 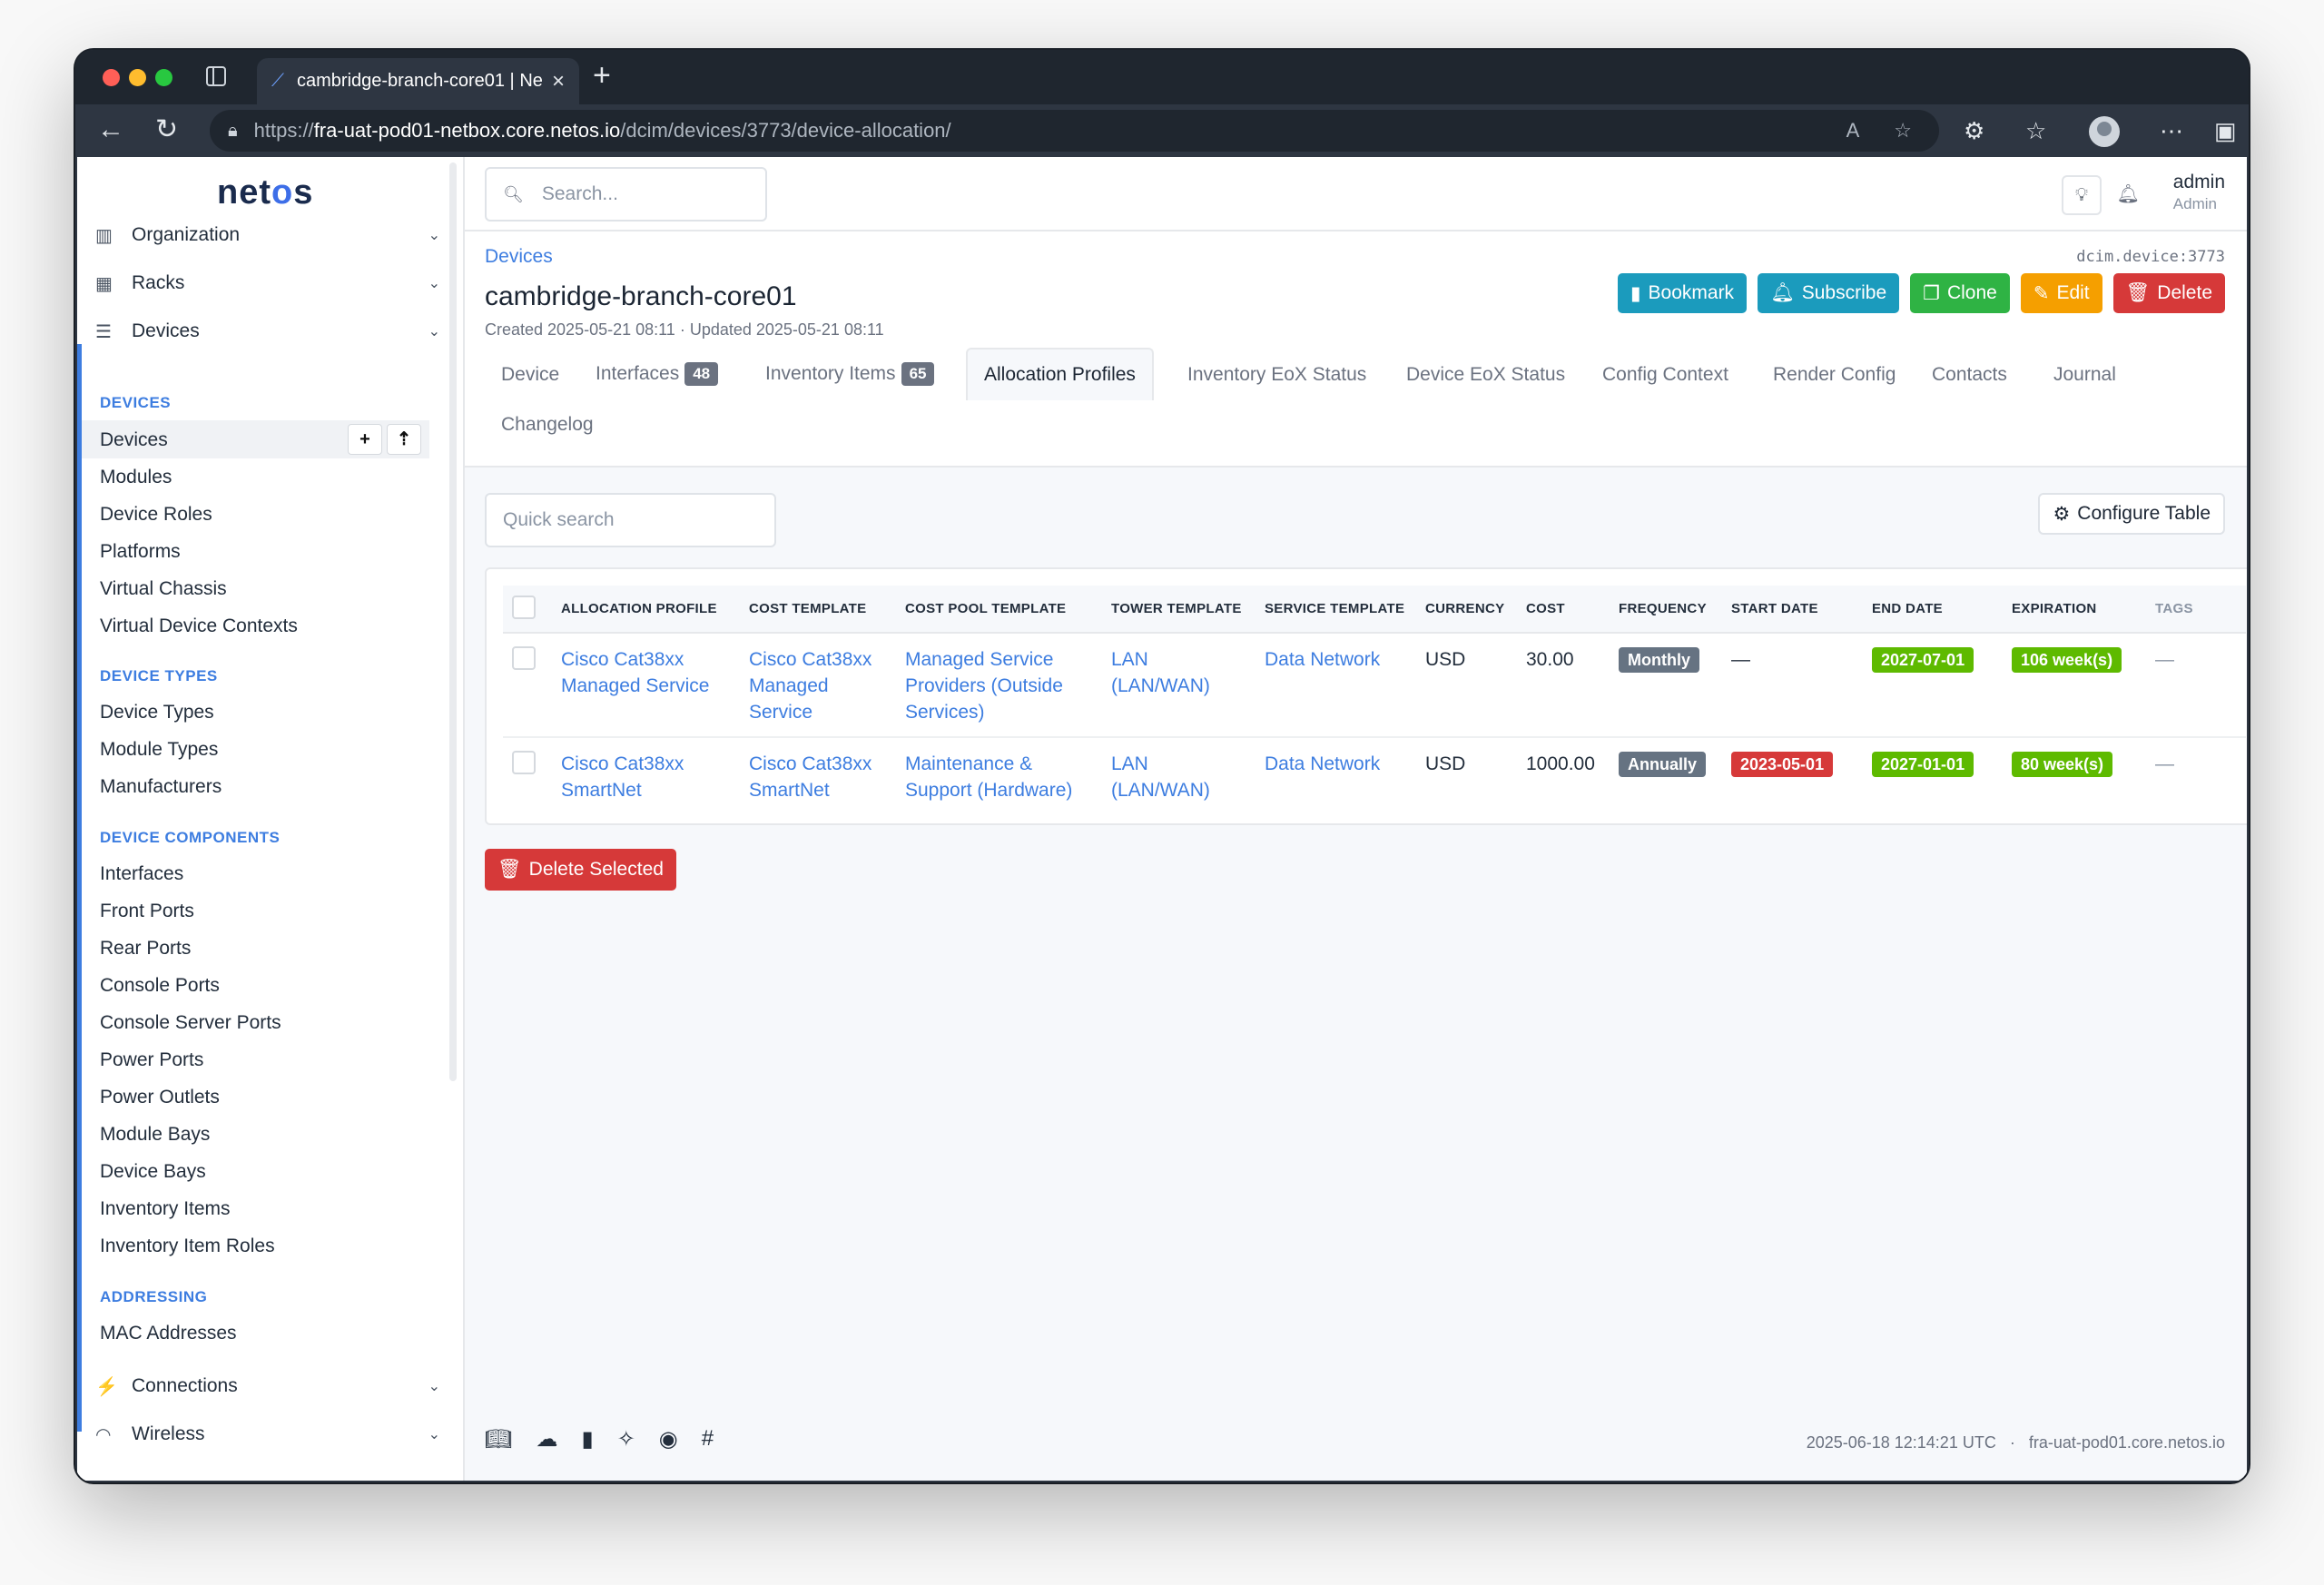 I want to click on sidebar-item-power-outlets: Power Outlets, so click(x=160, y=1097).